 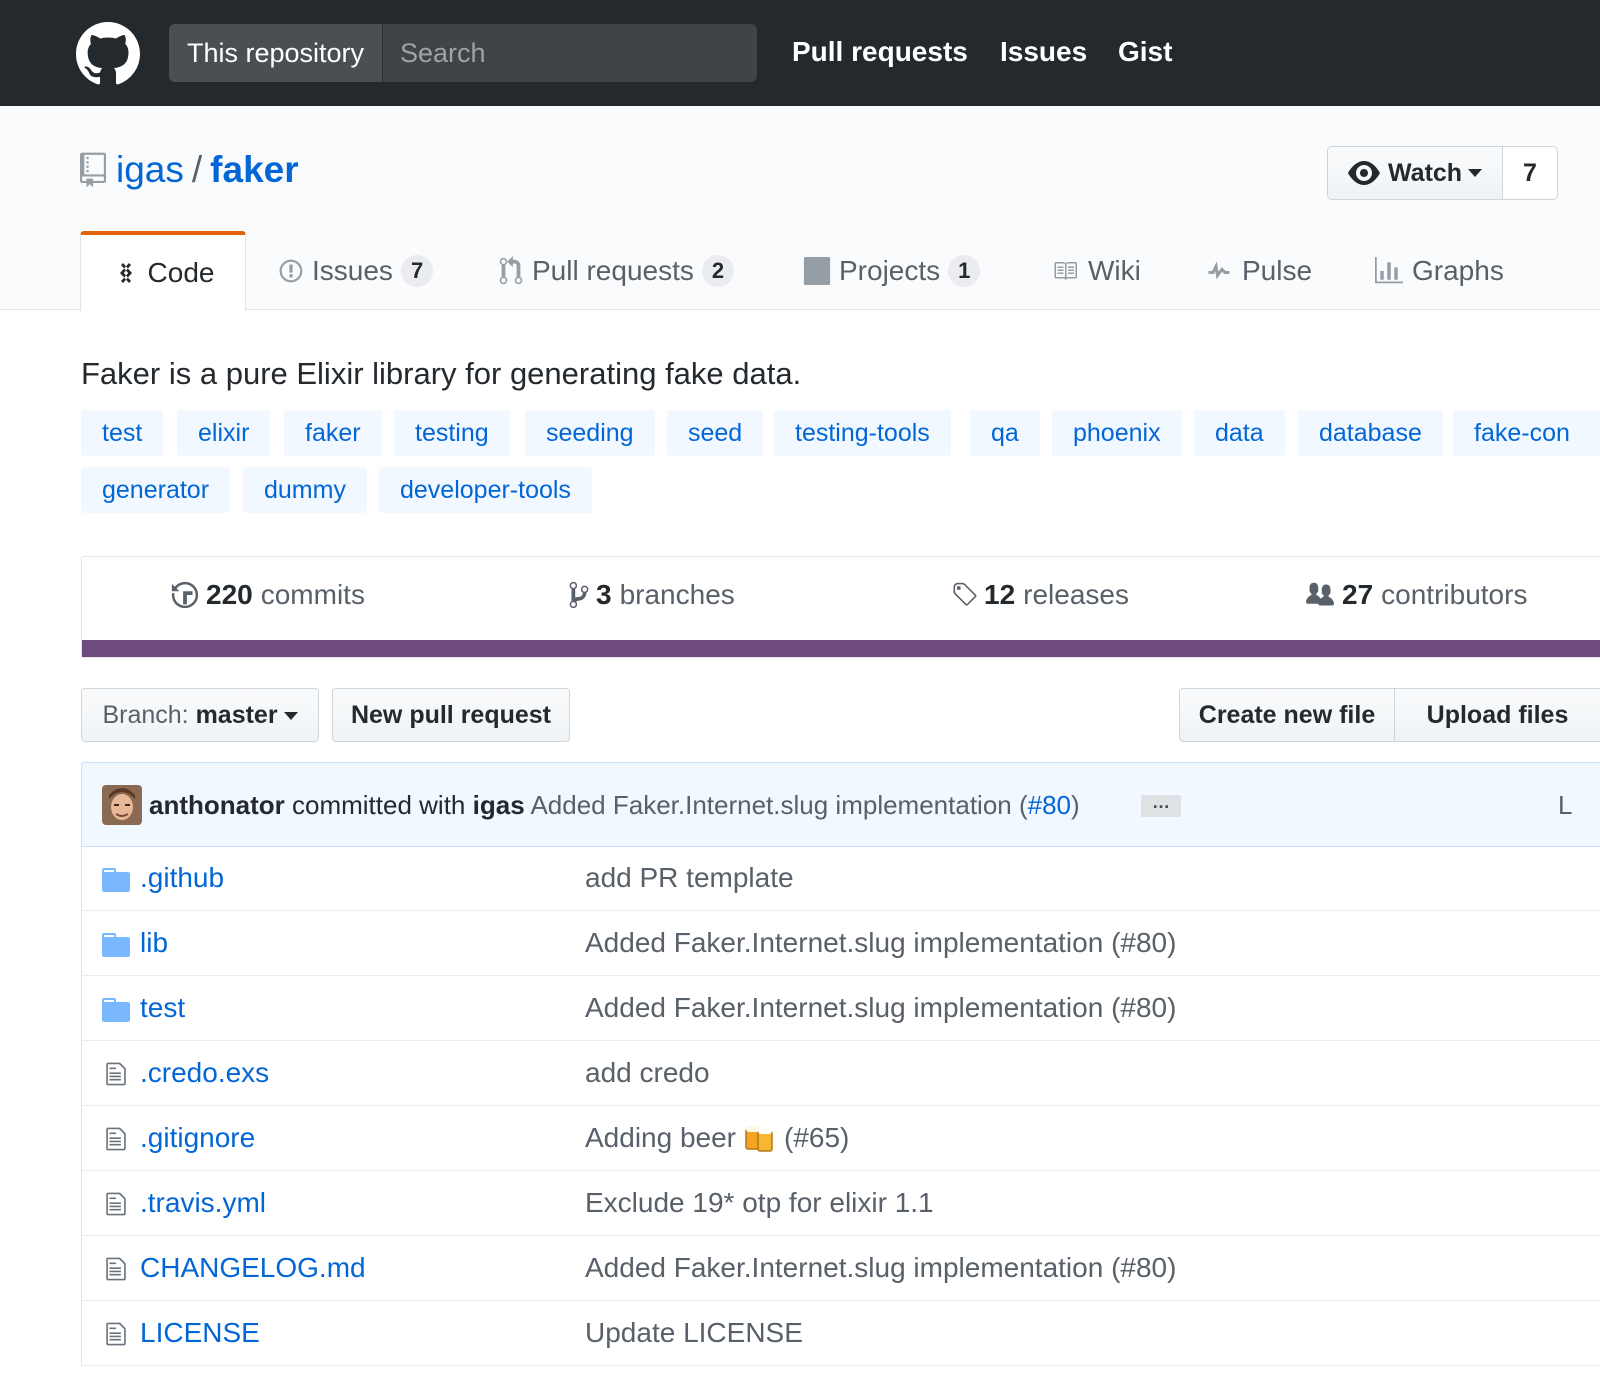 I want to click on topic-tag: data, so click(x=1239, y=433).